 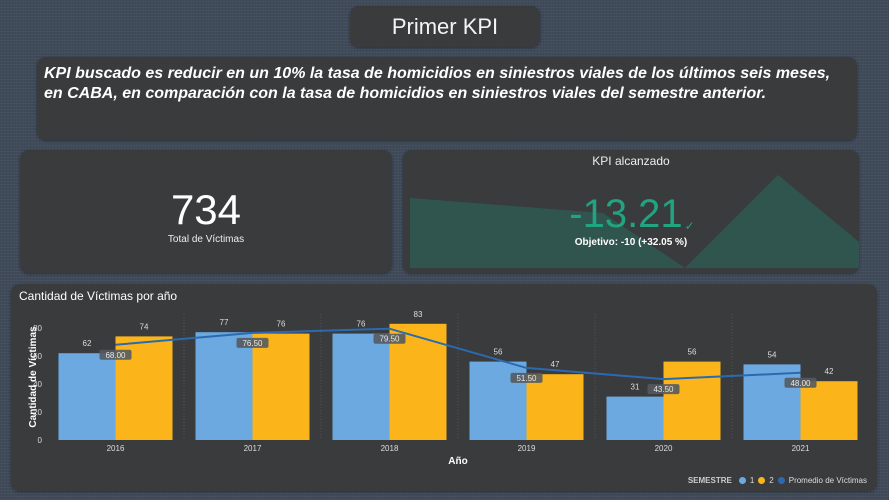 What do you see at coordinates (40, 440) in the screenshot?
I see `y-tick-label: 0` at bounding box center [40, 440].